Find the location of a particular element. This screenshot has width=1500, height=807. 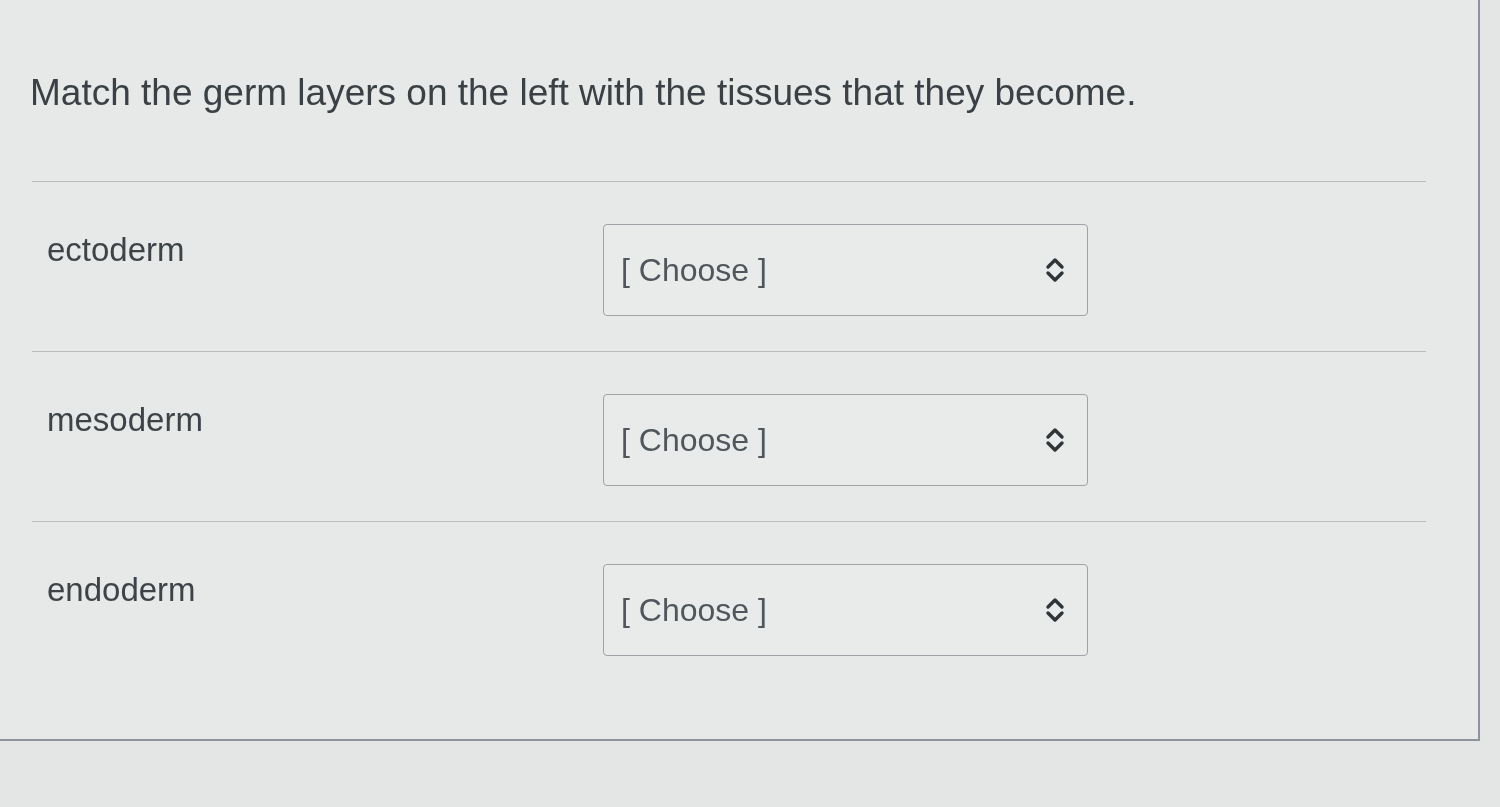

answer-label: endoderm is located at coordinates (121, 590).